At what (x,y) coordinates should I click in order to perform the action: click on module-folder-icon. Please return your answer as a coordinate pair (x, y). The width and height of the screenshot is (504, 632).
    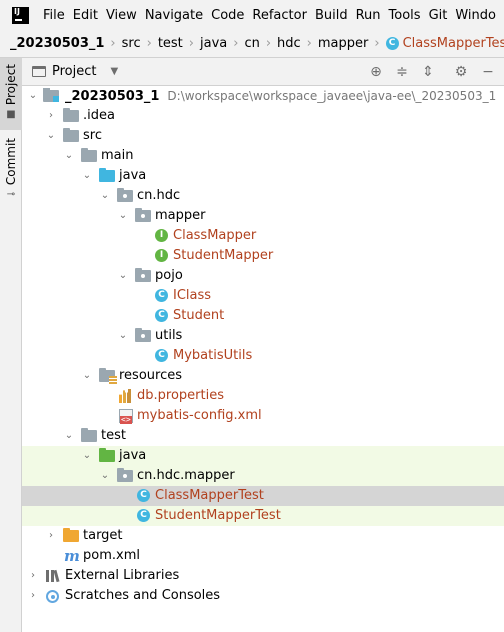
    Looking at the image, I should click on (51, 95).